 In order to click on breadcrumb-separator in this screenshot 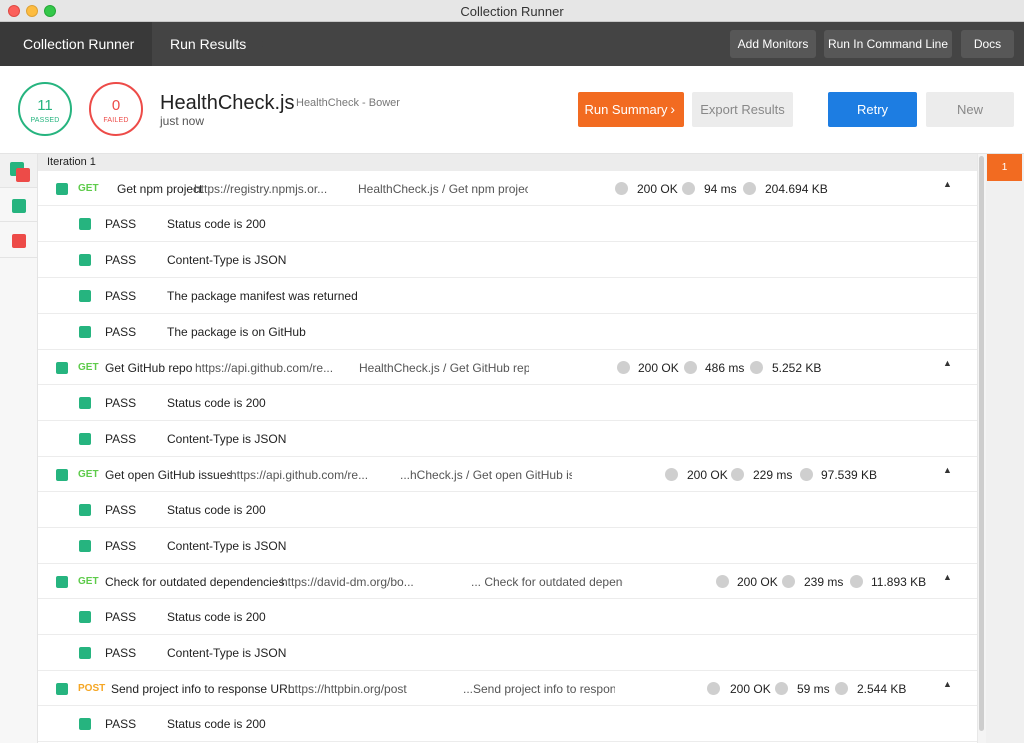, I will do `click(258, 44)`.